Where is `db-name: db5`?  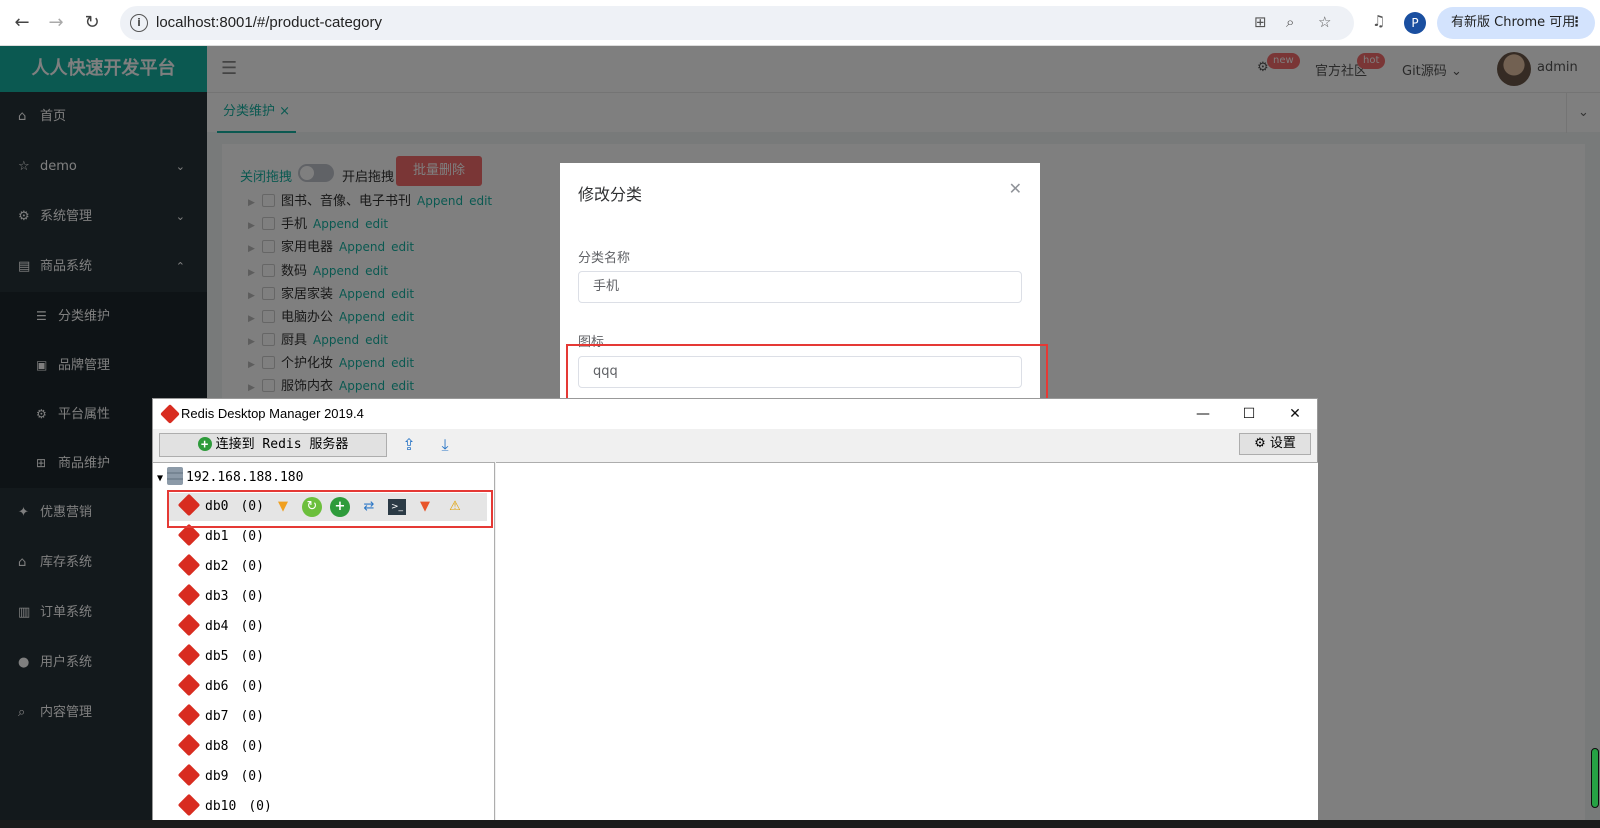
db-name: db5 is located at coordinates (217, 656).